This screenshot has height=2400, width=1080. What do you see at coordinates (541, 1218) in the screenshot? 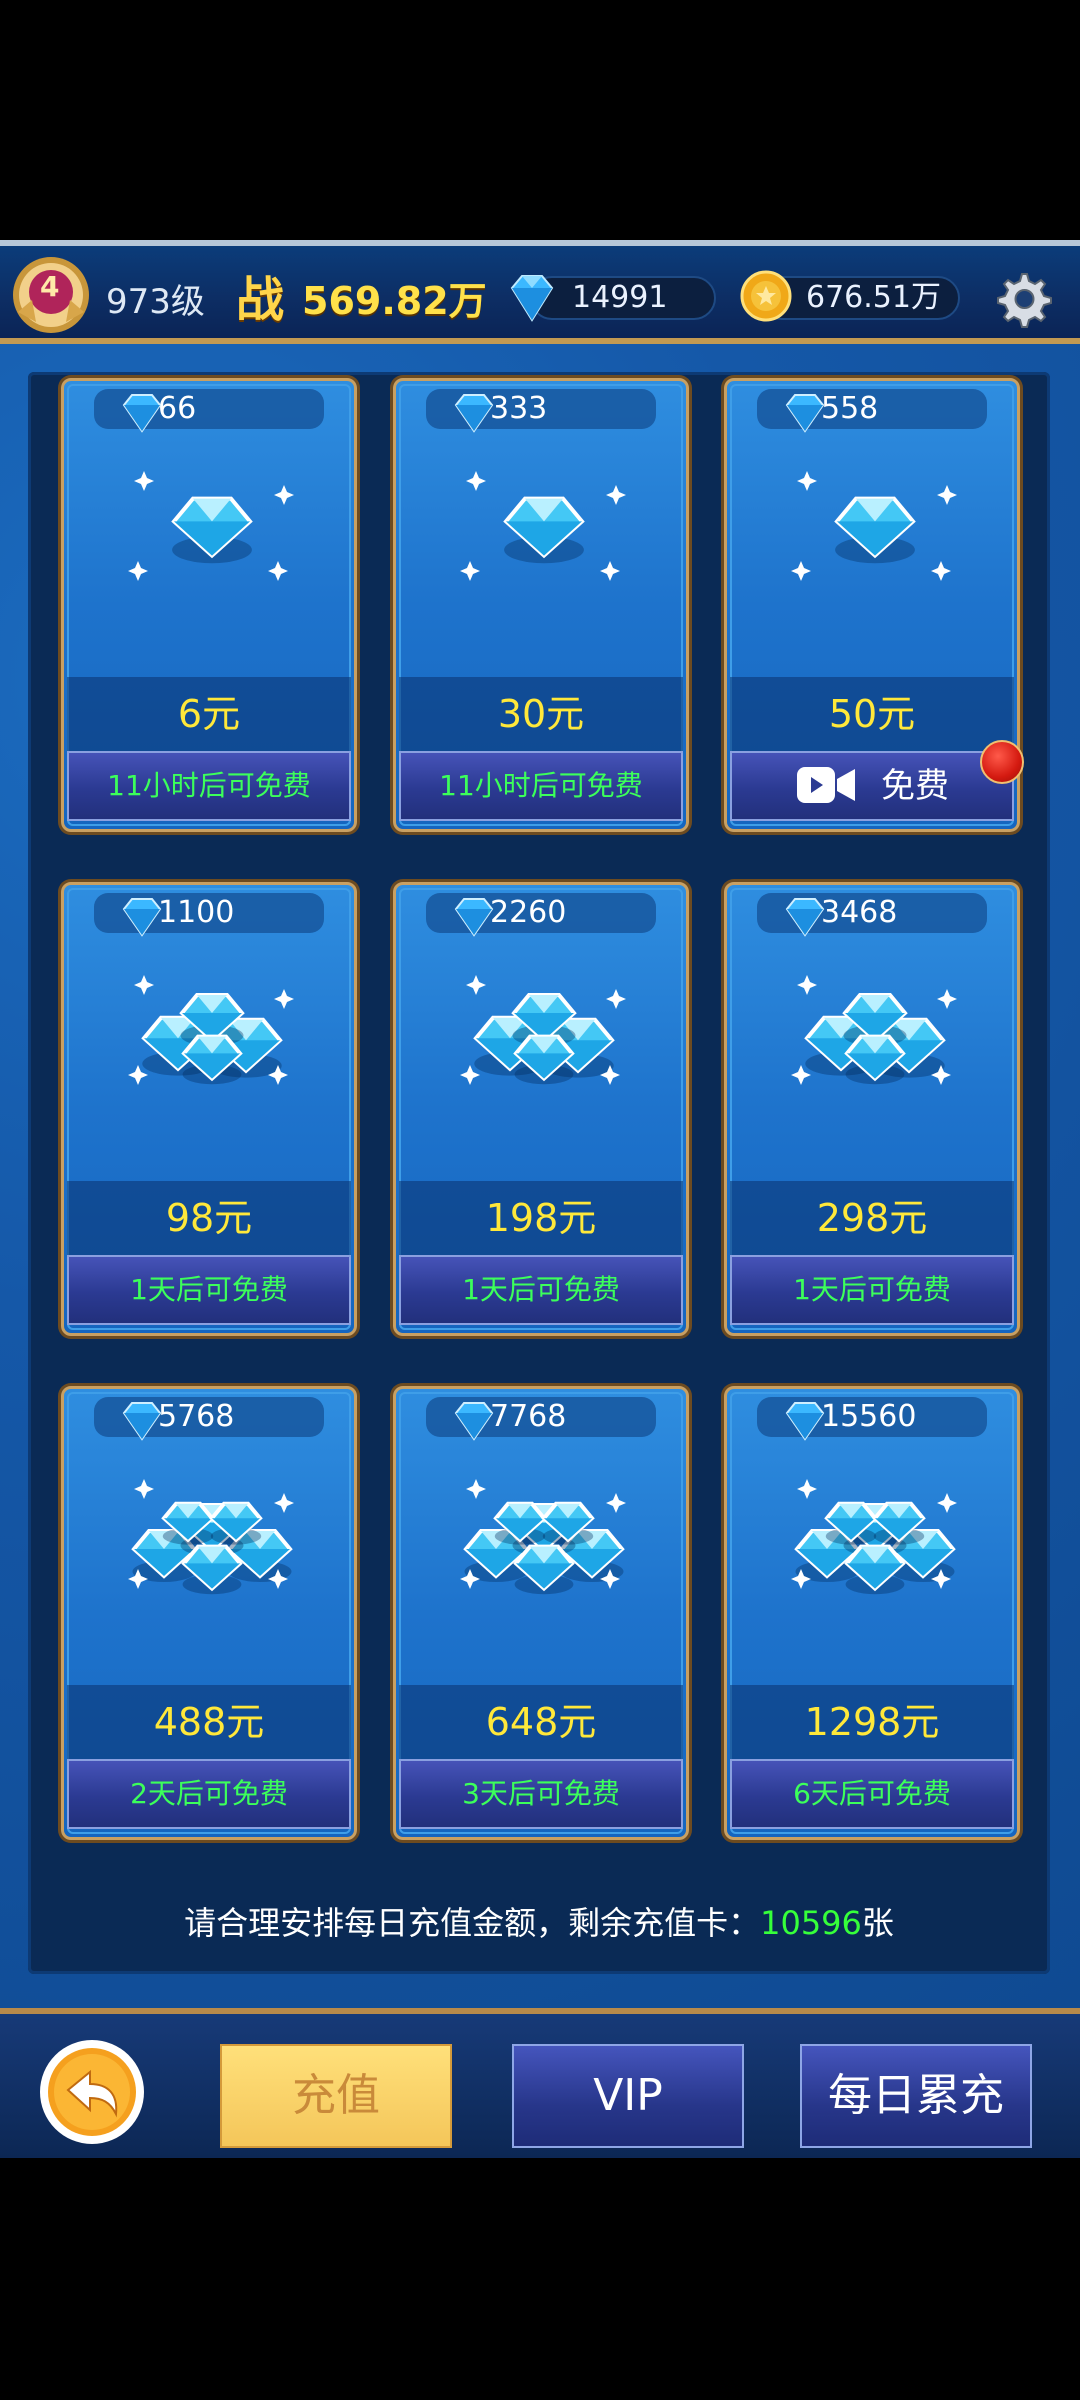
I see `card-price: 198元` at bounding box center [541, 1218].